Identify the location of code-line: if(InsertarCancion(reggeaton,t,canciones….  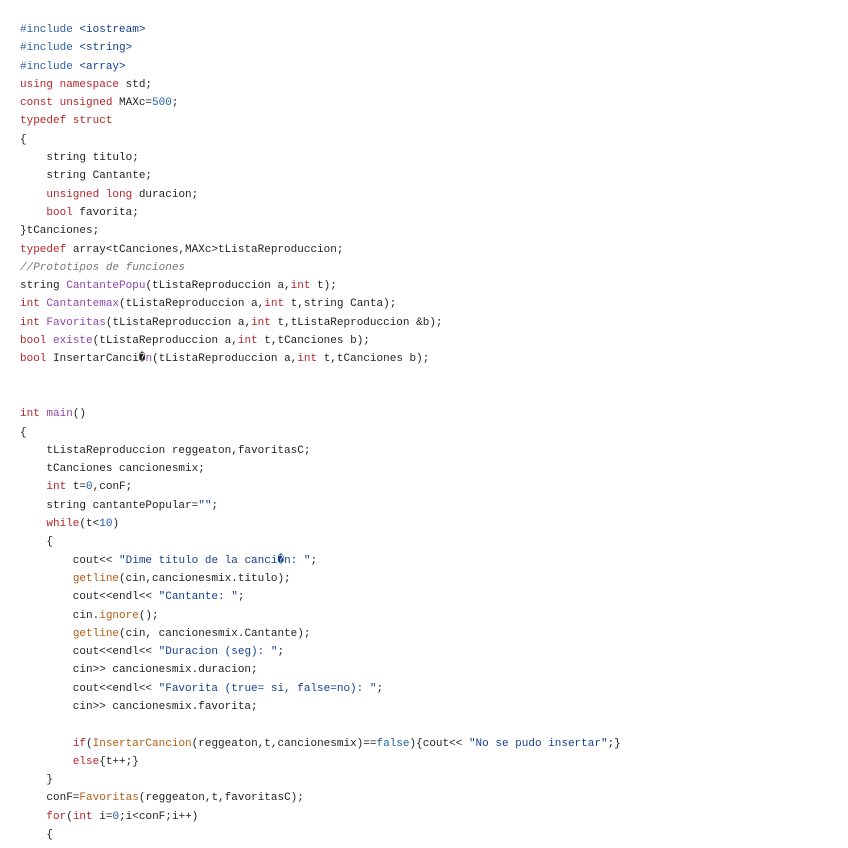
(434, 744).